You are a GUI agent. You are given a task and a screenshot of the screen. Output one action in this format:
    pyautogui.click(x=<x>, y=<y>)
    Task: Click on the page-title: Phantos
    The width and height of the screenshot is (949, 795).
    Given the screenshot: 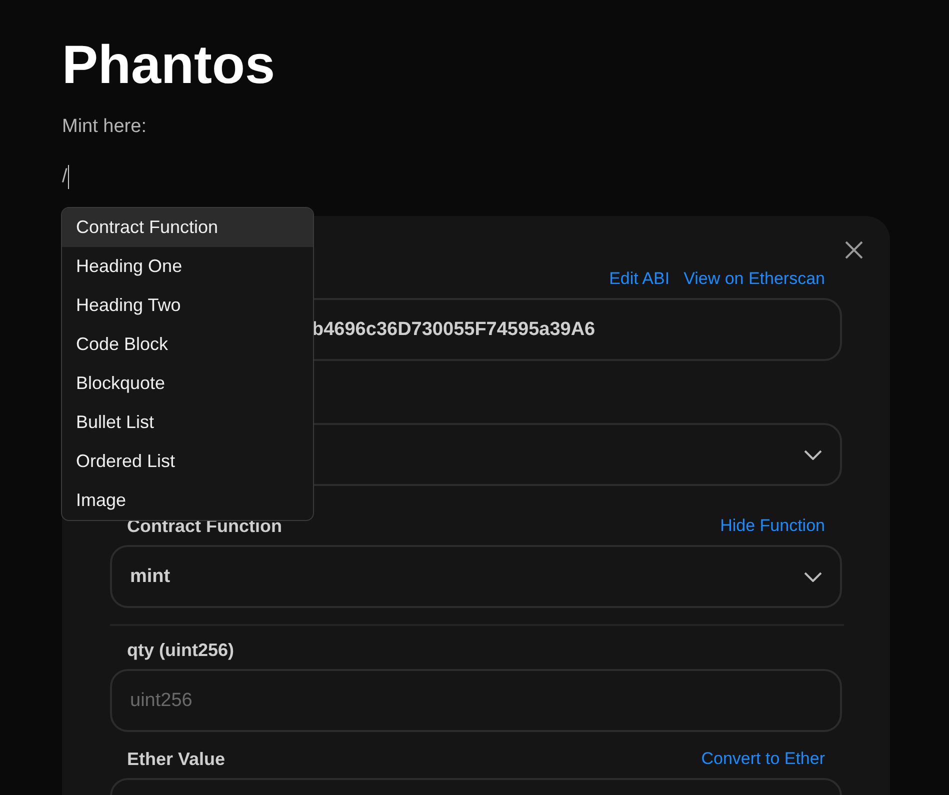 What is the action you would take?
    pyautogui.click(x=169, y=65)
    